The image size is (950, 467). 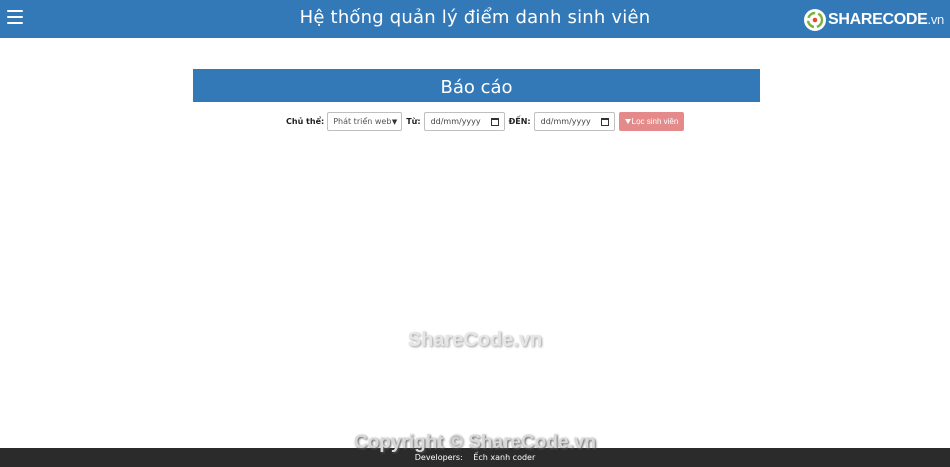 I want to click on developers-line: Developers: Ếch xanh coder, so click(x=475, y=457).